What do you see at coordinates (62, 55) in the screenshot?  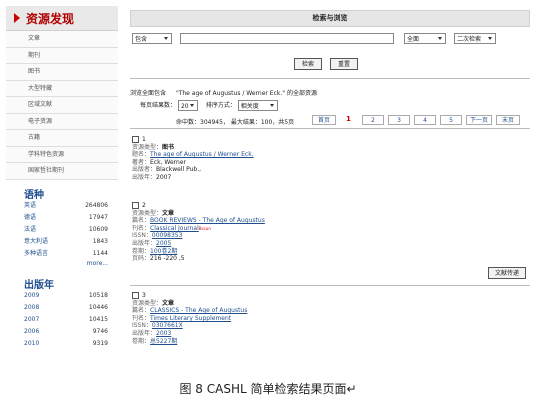 I see `sidebar-item-journals: 期刊` at bounding box center [62, 55].